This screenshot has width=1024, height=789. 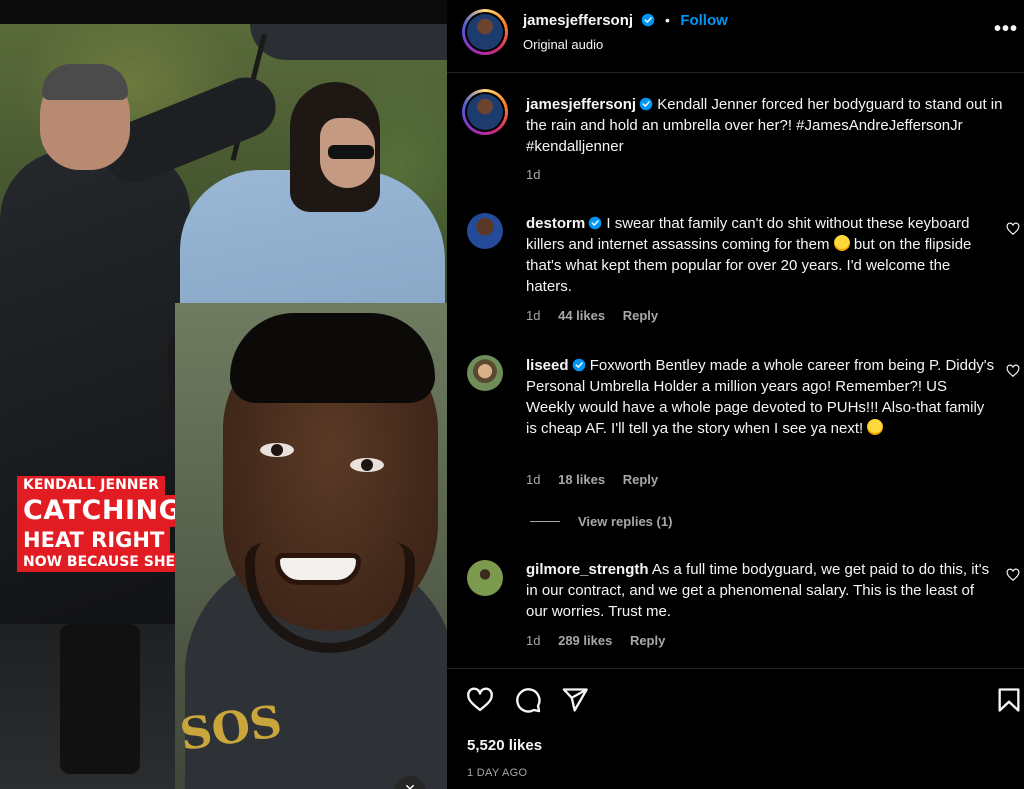 I want to click on share-icon, so click(x=575, y=700).